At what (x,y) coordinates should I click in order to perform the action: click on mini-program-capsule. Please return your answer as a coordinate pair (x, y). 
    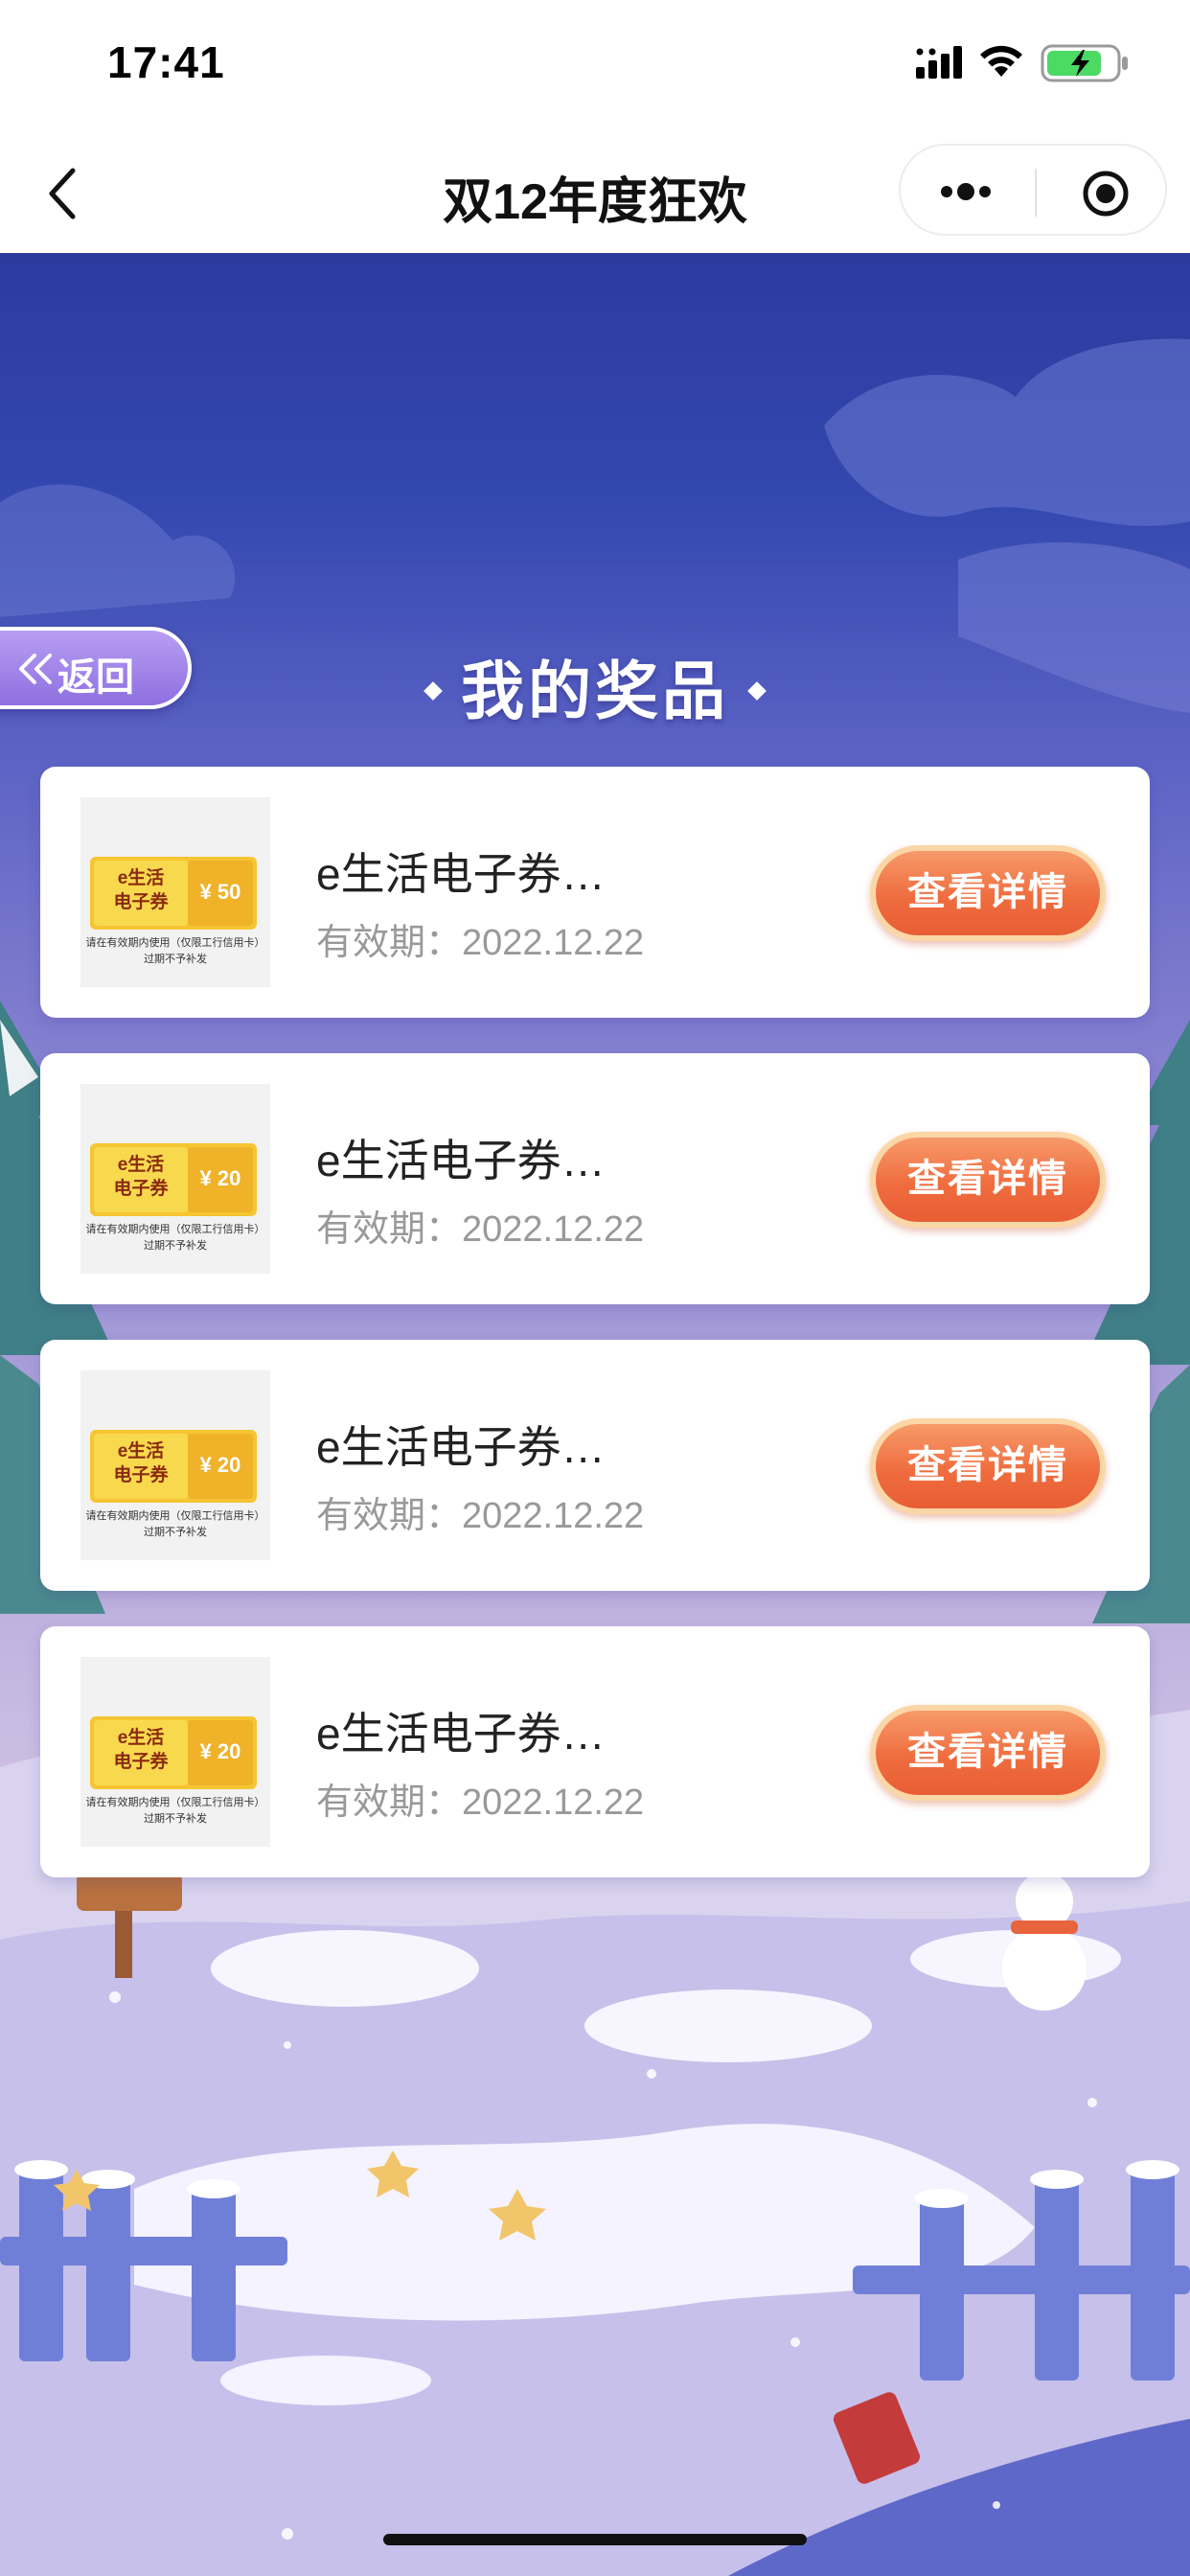
    Looking at the image, I should click on (1033, 190).